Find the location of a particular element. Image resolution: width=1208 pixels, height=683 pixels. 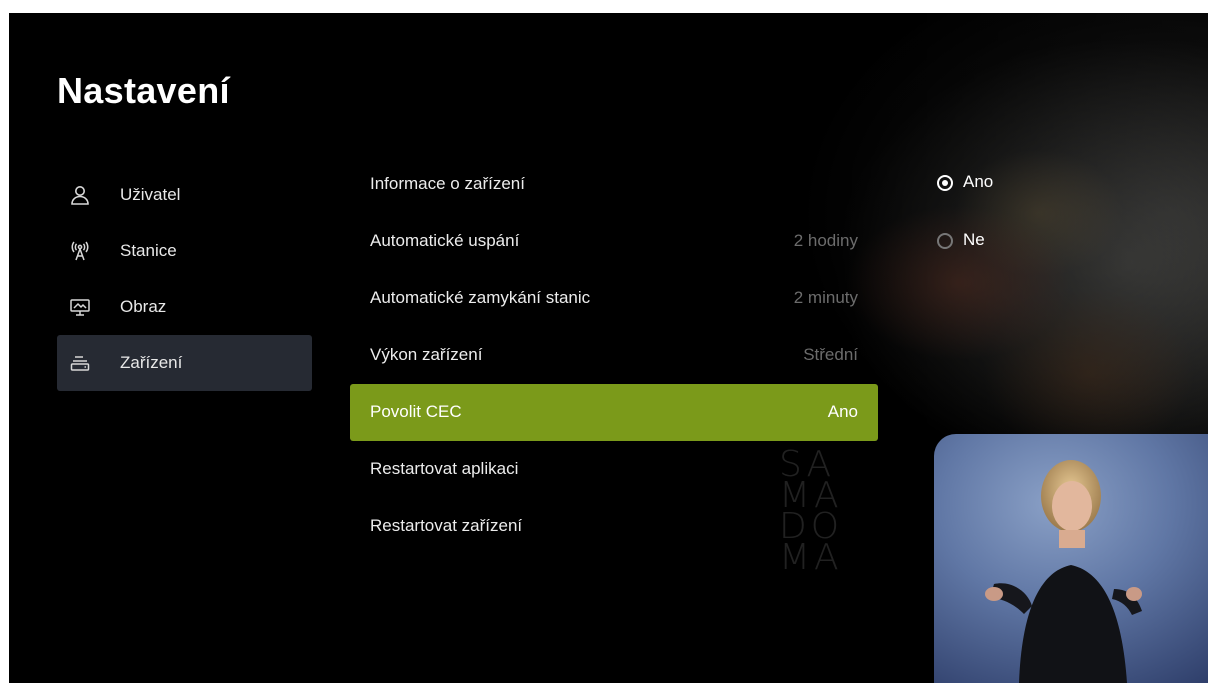

screen-icon is located at coordinates (80, 307).